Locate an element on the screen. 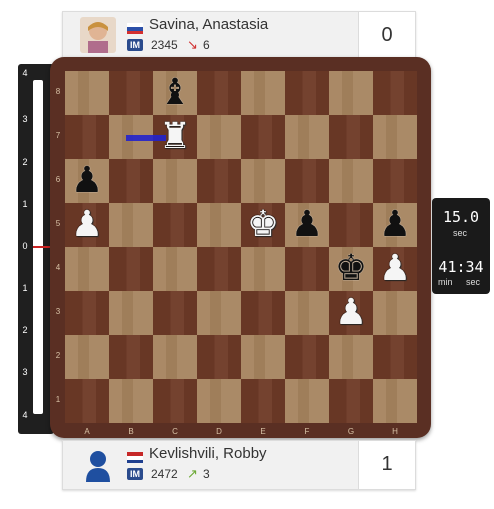 The image size is (494, 509). square-c4 is located at coordinates (175, 269).